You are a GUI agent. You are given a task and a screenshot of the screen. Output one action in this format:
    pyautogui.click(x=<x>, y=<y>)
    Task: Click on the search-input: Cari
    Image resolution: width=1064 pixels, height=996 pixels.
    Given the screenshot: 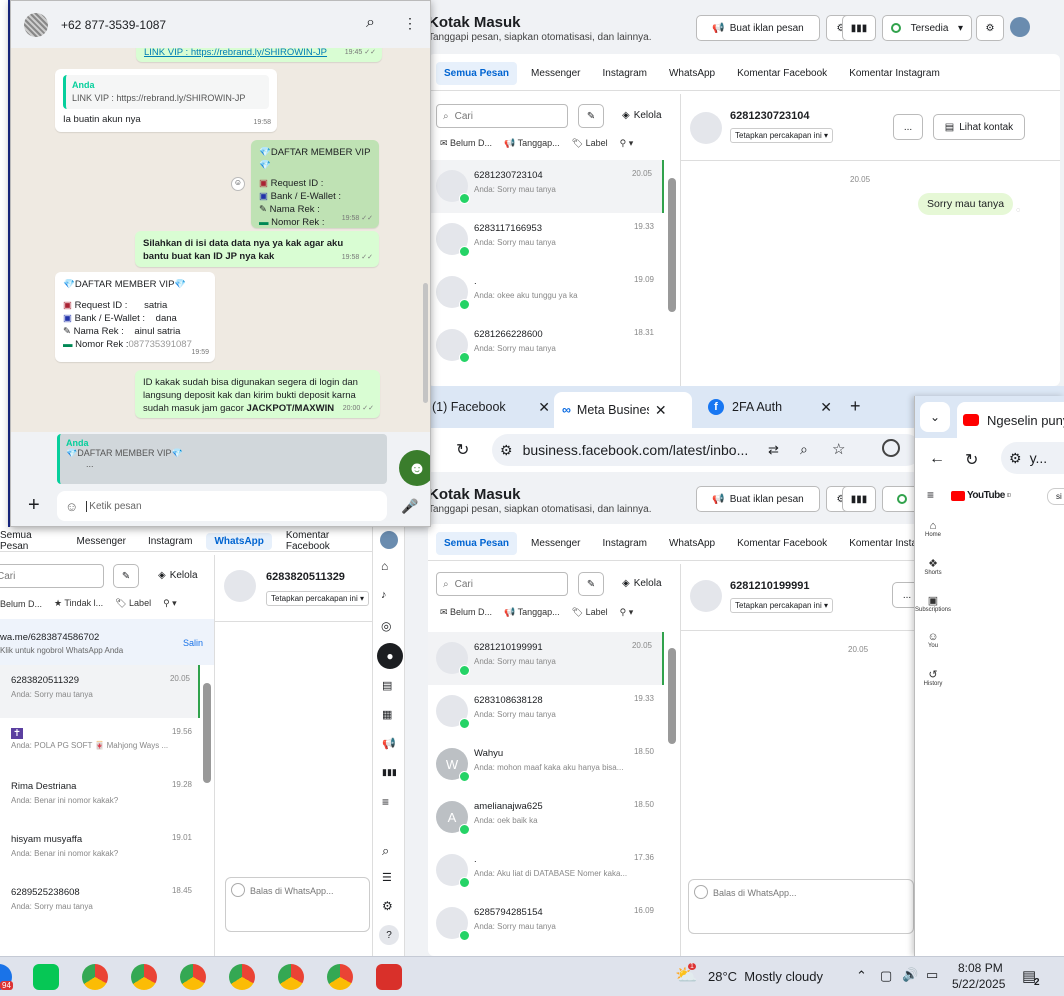 What is the action you would take?
    pyautogui.click(x=52, y=576)
    